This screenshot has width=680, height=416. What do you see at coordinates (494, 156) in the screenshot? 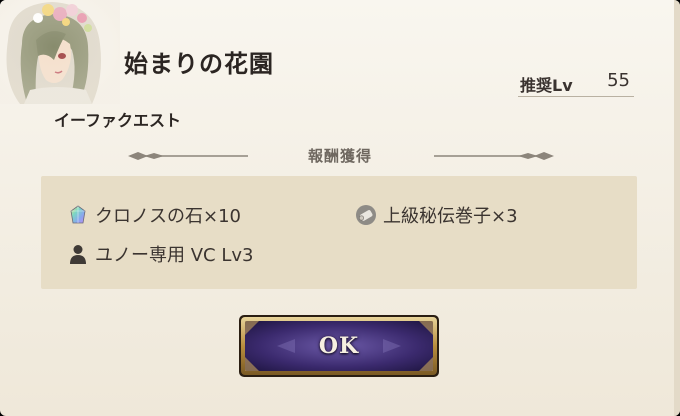
I see `right-ornament-icon` at bounding box center [494, 156].